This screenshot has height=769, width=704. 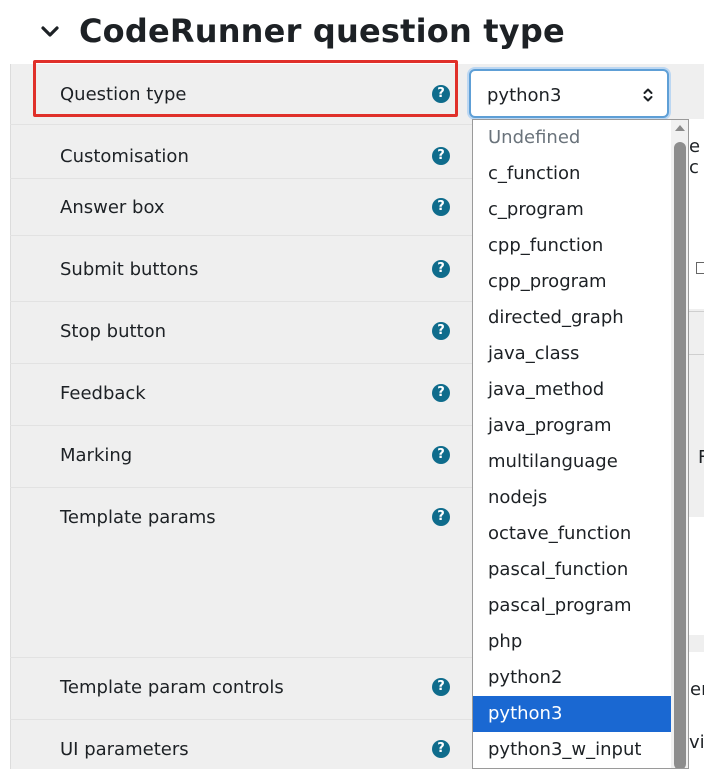 I want to click on dropdown-option: java_class, so click(x=572, y=354).